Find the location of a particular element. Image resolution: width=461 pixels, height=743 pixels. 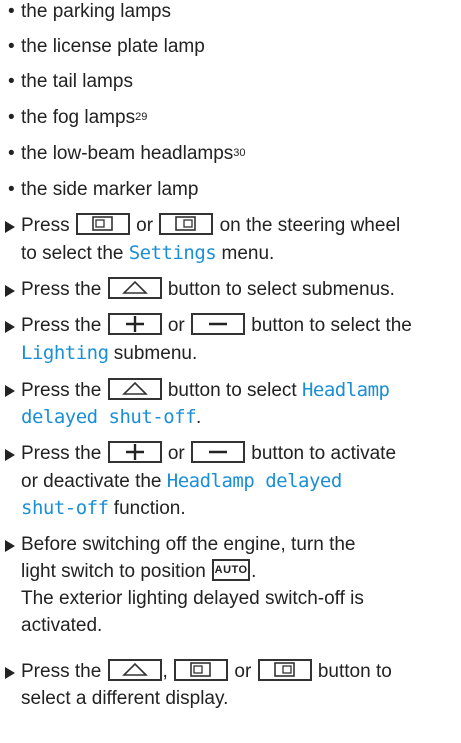

list-item: • the low-beam headlamps30 is located at coordinates (230, 155).